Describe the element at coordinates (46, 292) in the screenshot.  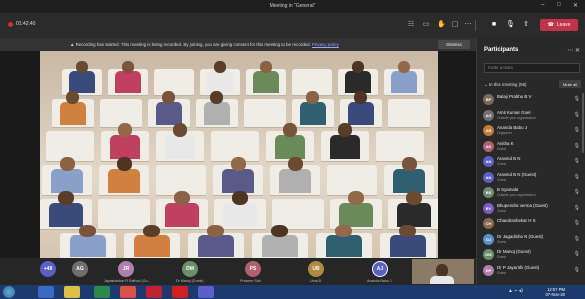
I see `explorer-icon` at that location.